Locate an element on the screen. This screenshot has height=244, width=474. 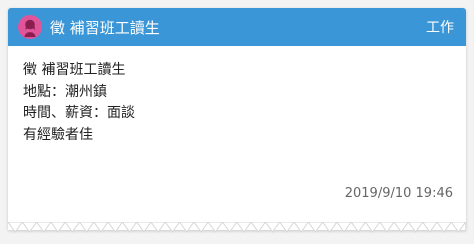
content-line: 徵 補習班工讀生 is located at coordinates (74, 70).